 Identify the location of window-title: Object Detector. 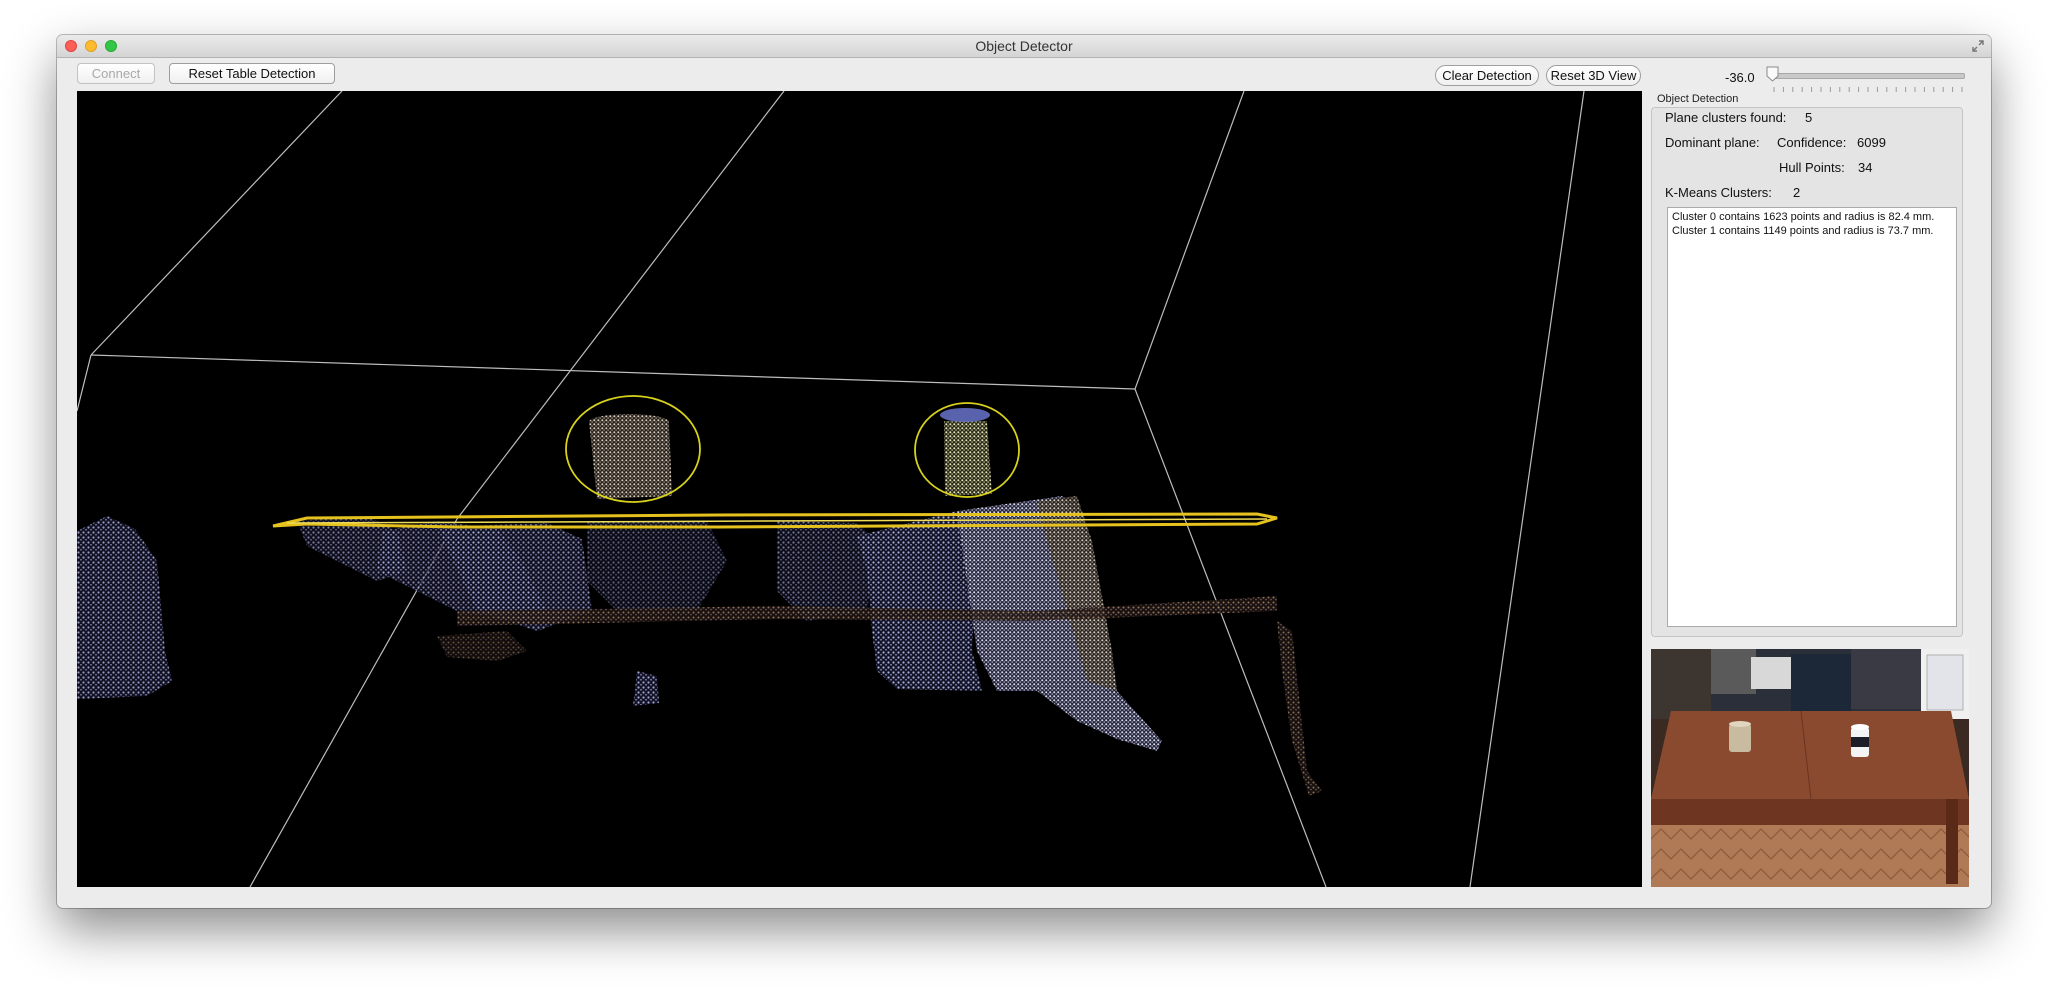
(1024, 46).